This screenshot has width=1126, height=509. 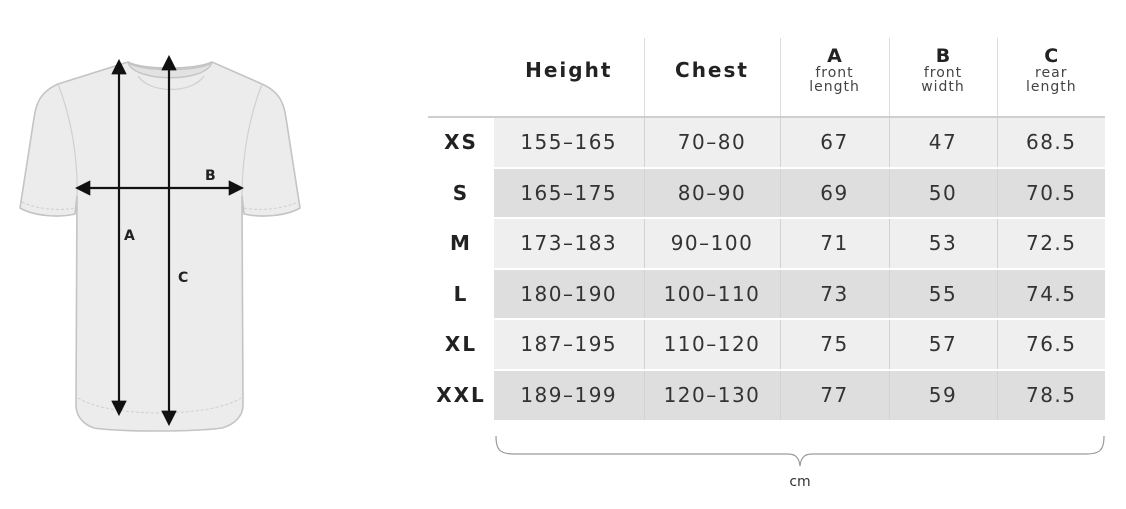 What do you see at coordinates (1050, 293) in the screenshot?
I see `c-cell: 74.5` at bounding box center [1050, 293].